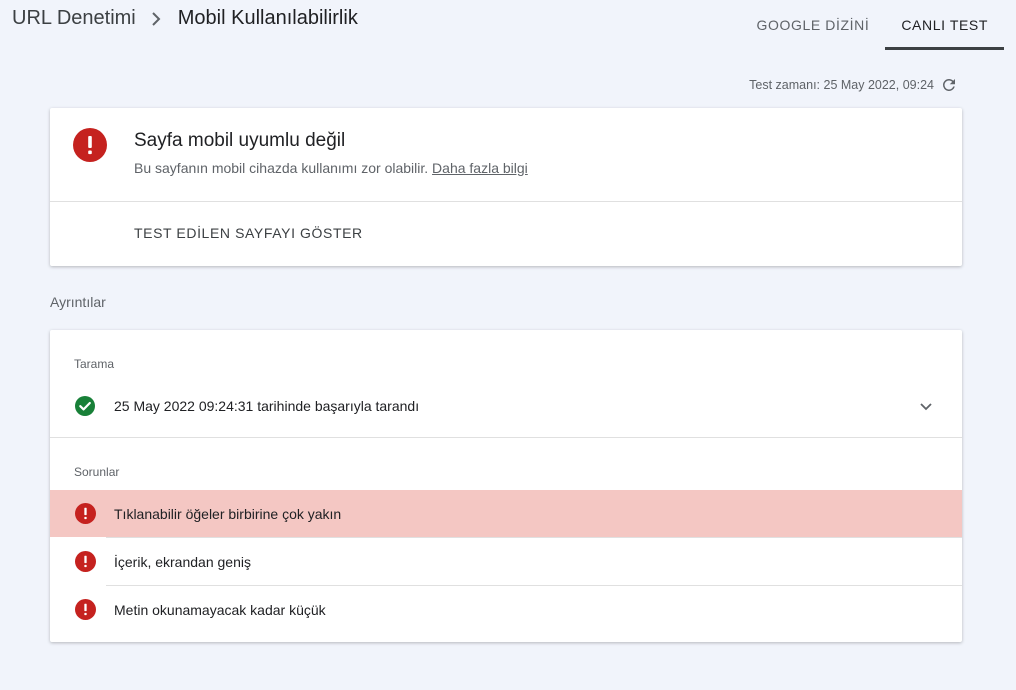 The width and height of the screenshot is (1016, 690). I want to click on chevron-down-icon, so click(926, 406).